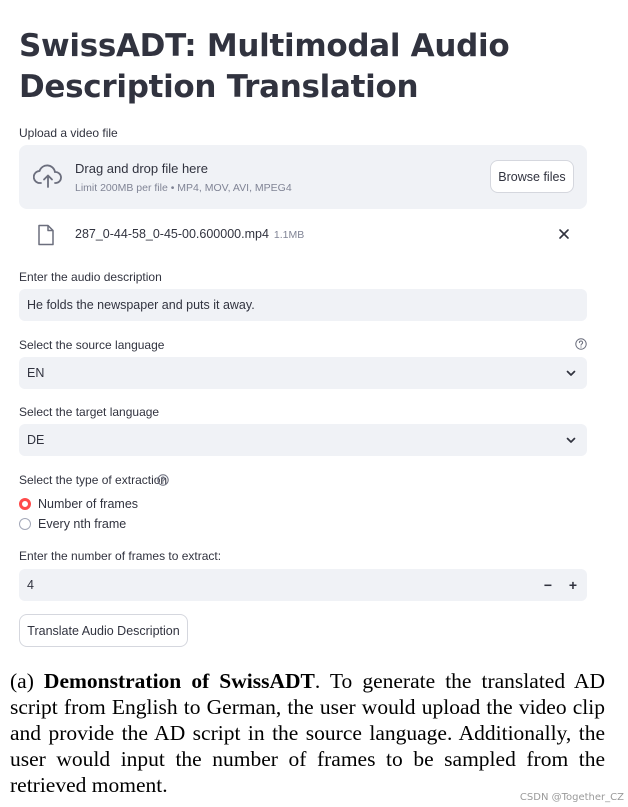 The width and height of the screenshot is (628, 807). What do you see at coordinates (303, 585) in the screenshot?
I see `frames-count-stepper: 4 − +` at bounding box center [303, 585].